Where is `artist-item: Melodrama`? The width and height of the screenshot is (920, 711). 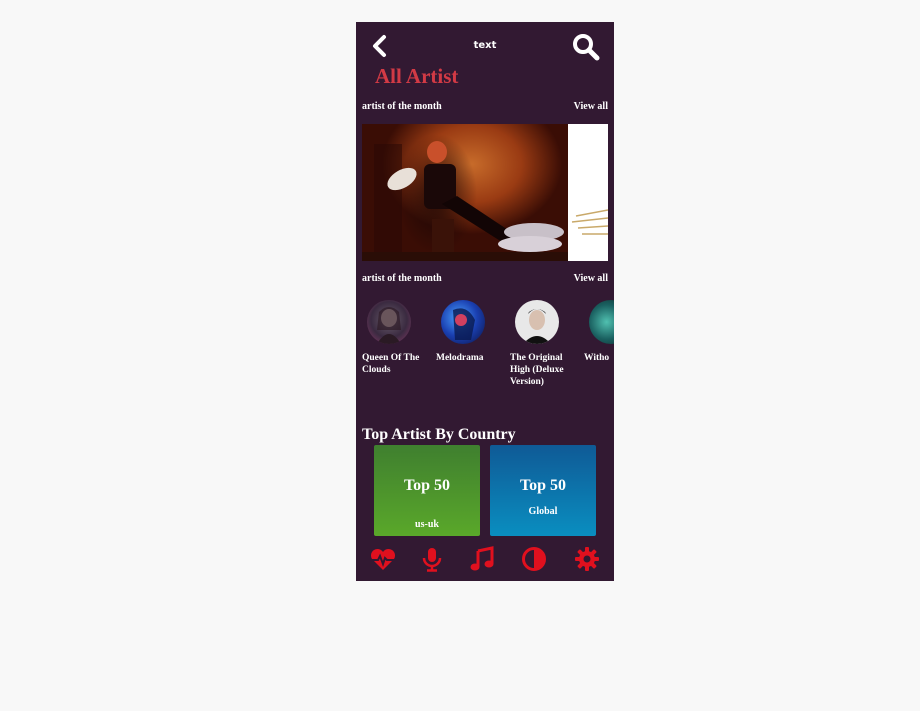
artist-item: Melodrama is located at coordinates (465, 332).